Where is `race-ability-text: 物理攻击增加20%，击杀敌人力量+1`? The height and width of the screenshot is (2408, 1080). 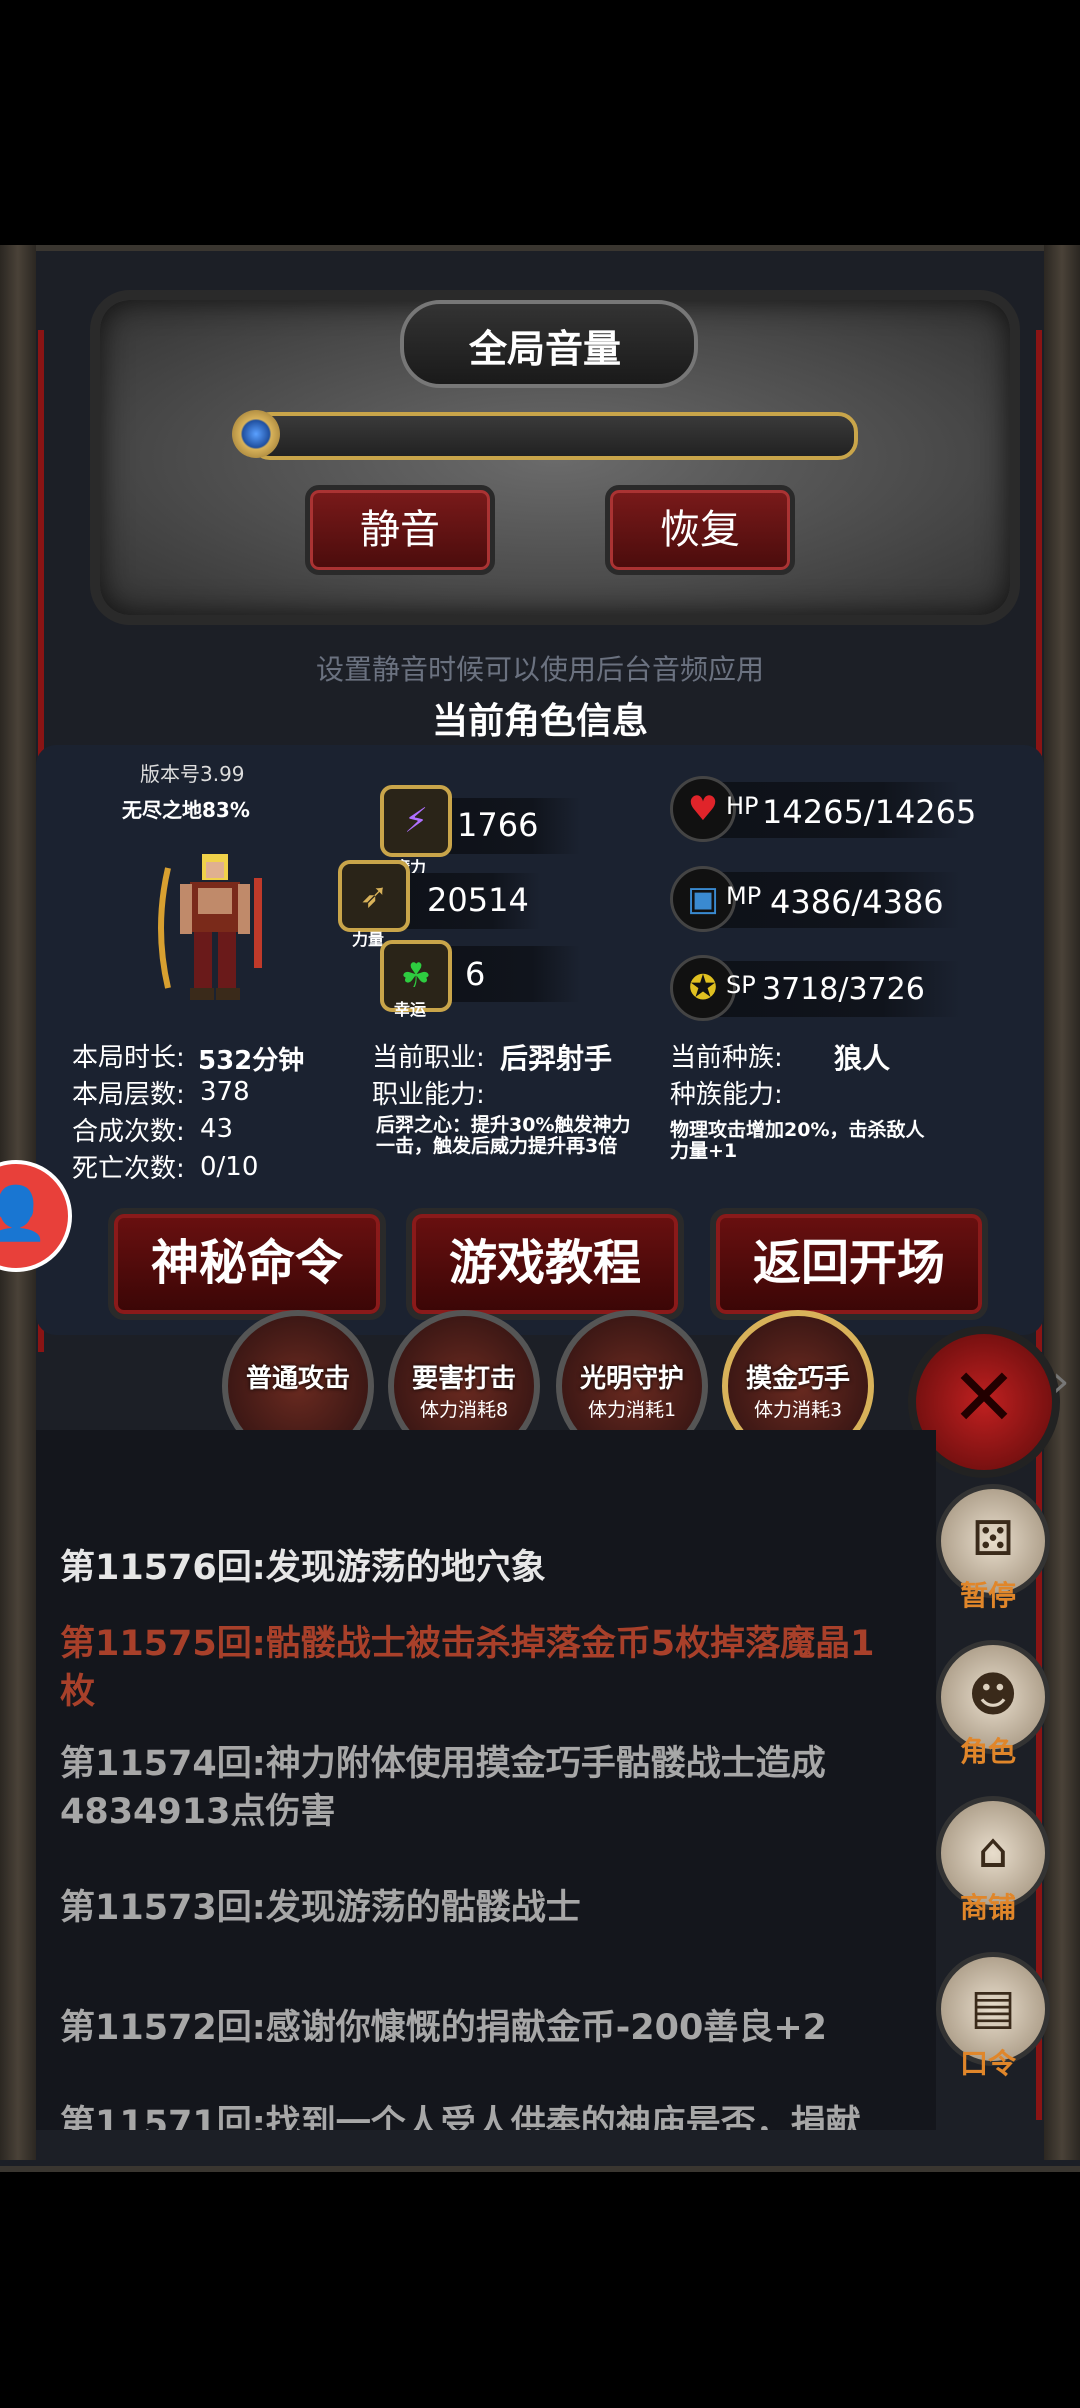 race-ability-text: 物理攻击增加20%，击杀敌人力量+1 is located at coordinates (797, 1140).